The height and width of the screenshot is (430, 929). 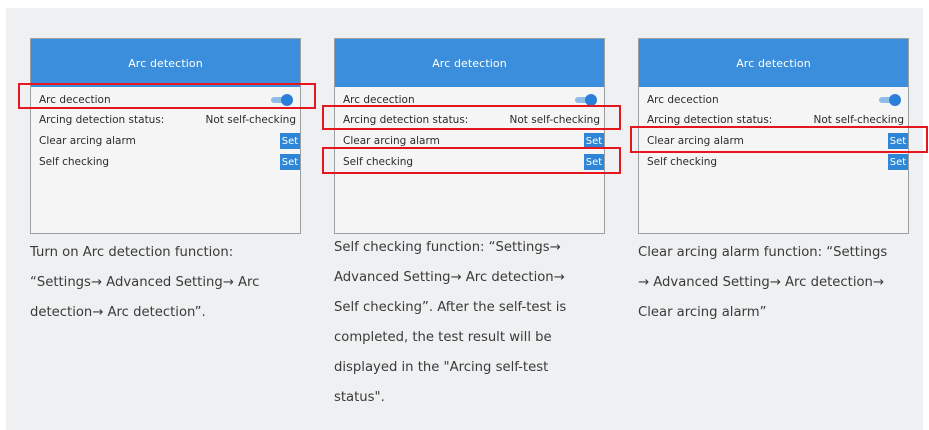 What do you see at coordinates (471, 160) in the screenshot?
I see `highlight-self-checking-row` at bounding box center [471, 160].